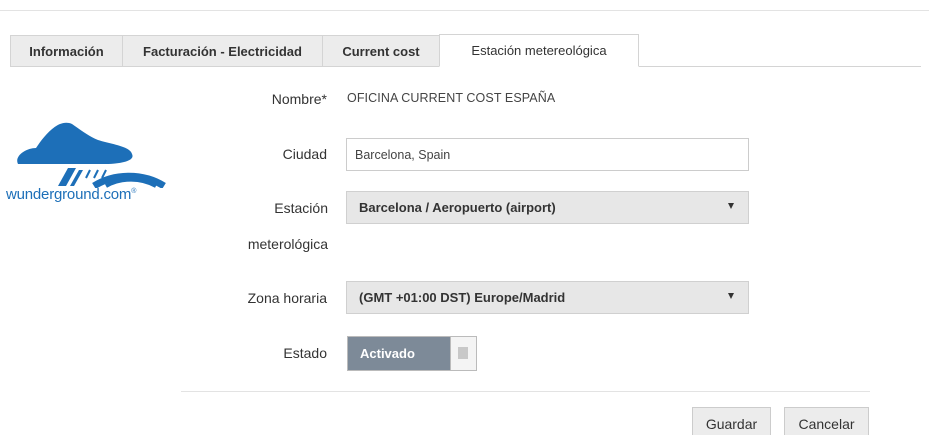 The image size is (929, 435). Describe the element at coordinates (826, 421) in the screenshot. I see `cancel-button: Cancelar` at that location.